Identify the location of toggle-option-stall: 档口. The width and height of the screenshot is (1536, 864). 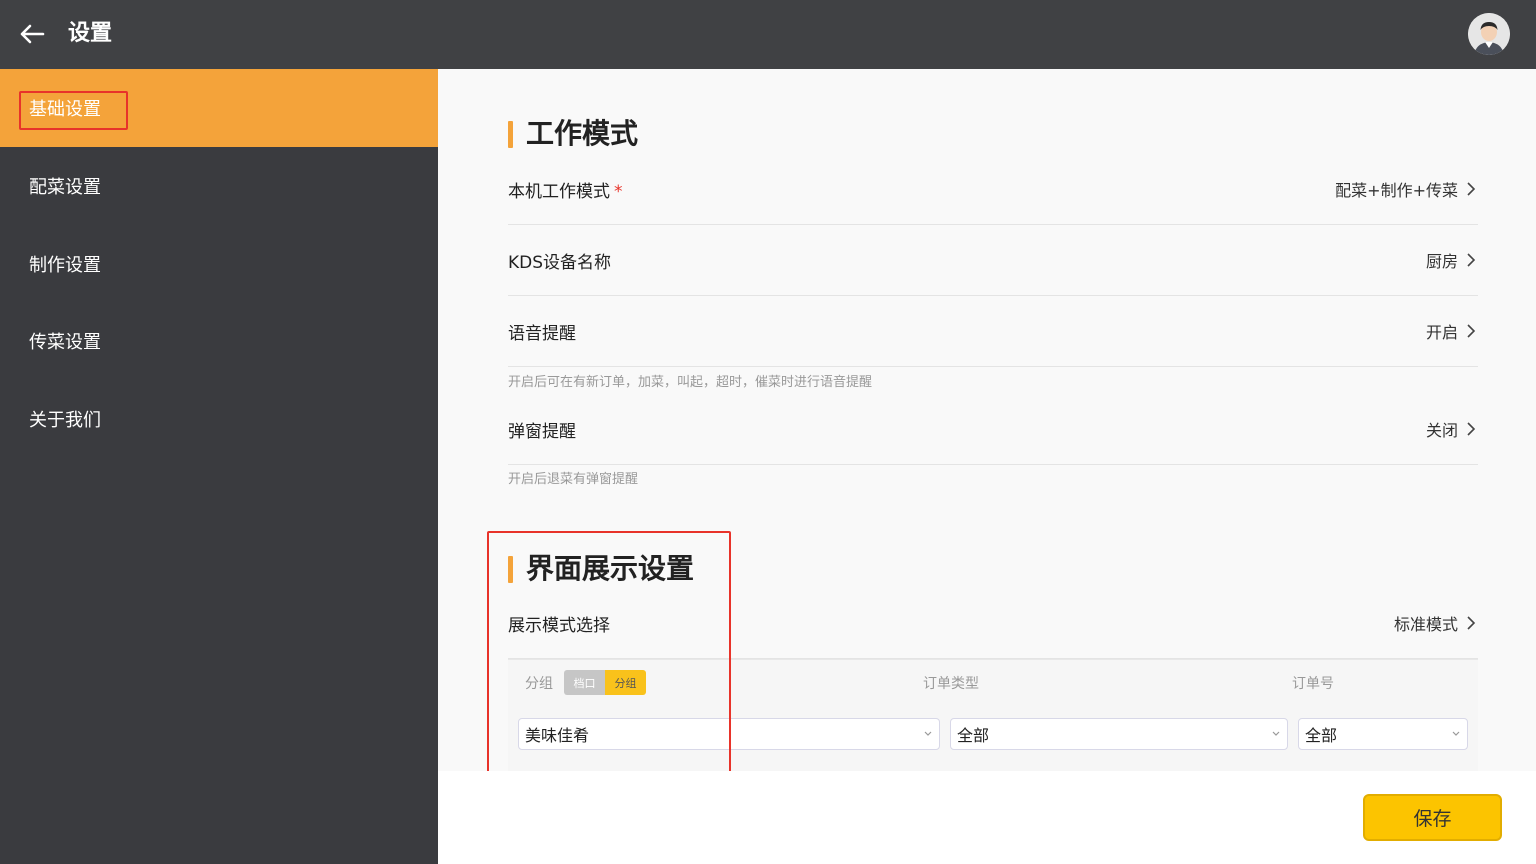
(584, 682).